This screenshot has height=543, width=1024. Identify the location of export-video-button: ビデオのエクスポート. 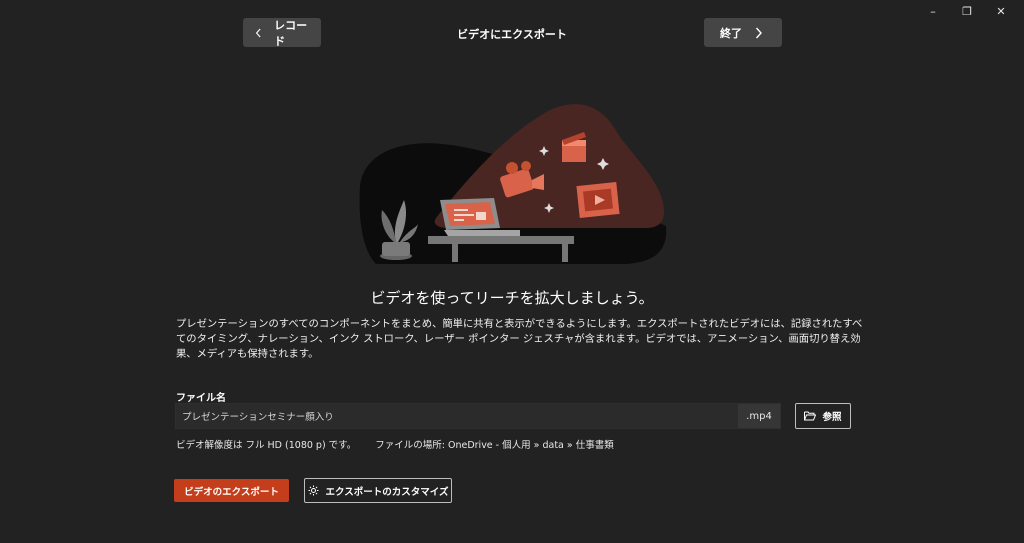
(231, 490).